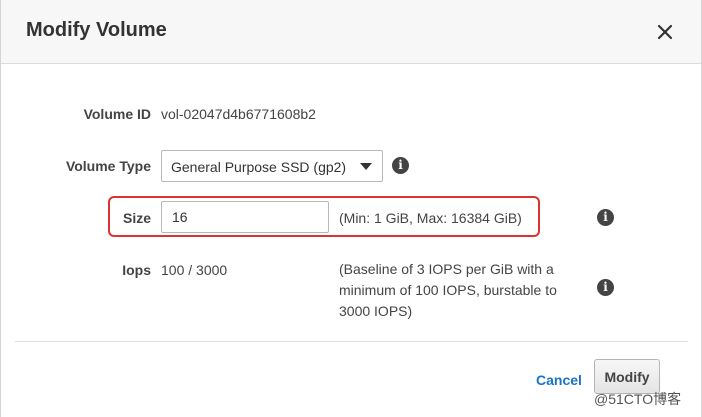 The width and height of the screenshot is (702, 417). I want to click on volume-type-select: General Purpose SSD (gp2), so click(272, 166).